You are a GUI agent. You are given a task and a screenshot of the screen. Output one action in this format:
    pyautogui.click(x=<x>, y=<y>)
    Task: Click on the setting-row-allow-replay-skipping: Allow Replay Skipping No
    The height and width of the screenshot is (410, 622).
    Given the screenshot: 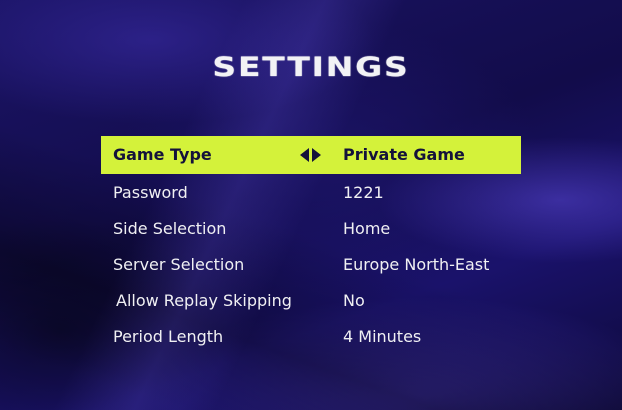 What is the action you would take?
    pyautogui.click(x=311, y=300)
    